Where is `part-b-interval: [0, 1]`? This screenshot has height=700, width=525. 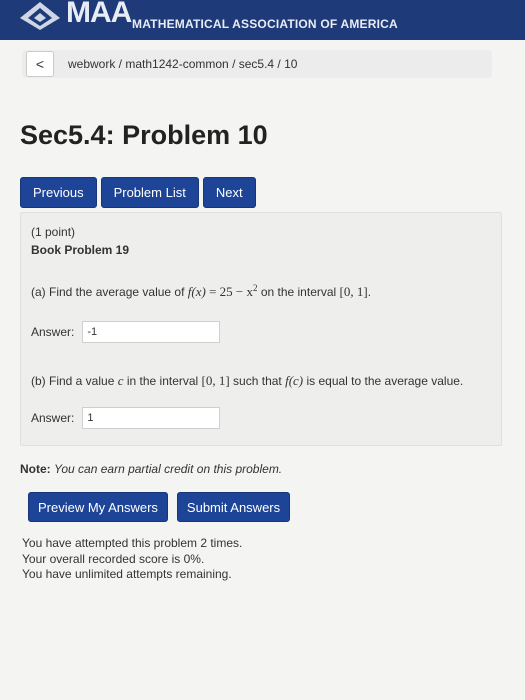
part-b-interval: [0, 1] is located at coordinates (215, 380).